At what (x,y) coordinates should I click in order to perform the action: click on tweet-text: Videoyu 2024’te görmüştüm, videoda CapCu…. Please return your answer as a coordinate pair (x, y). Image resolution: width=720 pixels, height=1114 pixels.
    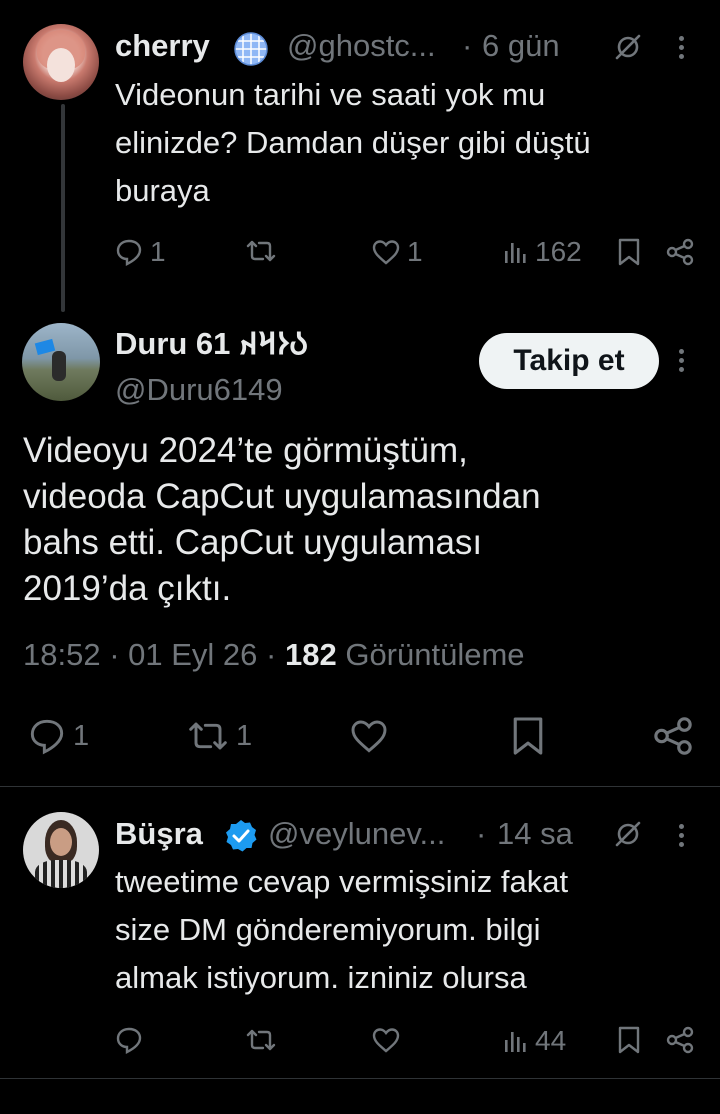
    Looking at the image, I should click on (282, 519).